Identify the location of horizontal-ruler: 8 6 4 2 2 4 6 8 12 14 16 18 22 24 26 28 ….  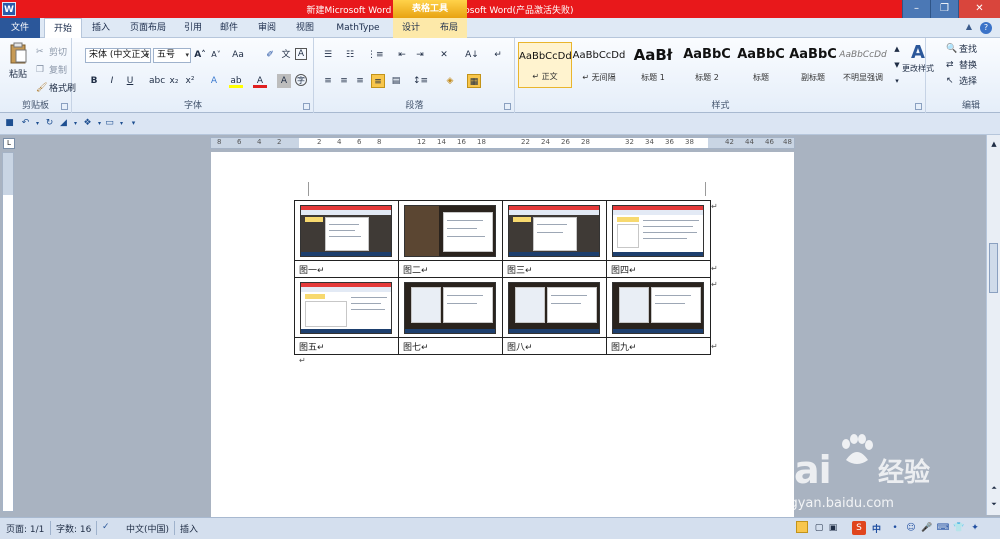
(502, 143).